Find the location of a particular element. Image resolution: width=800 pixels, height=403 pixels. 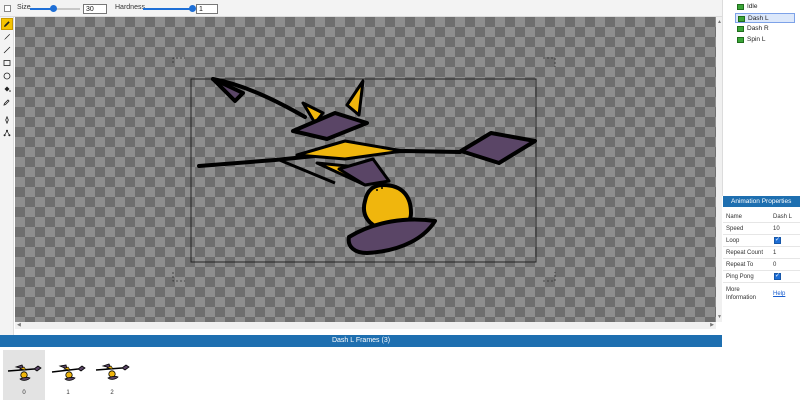

node-tool-button is located at coordinates (7, 133).